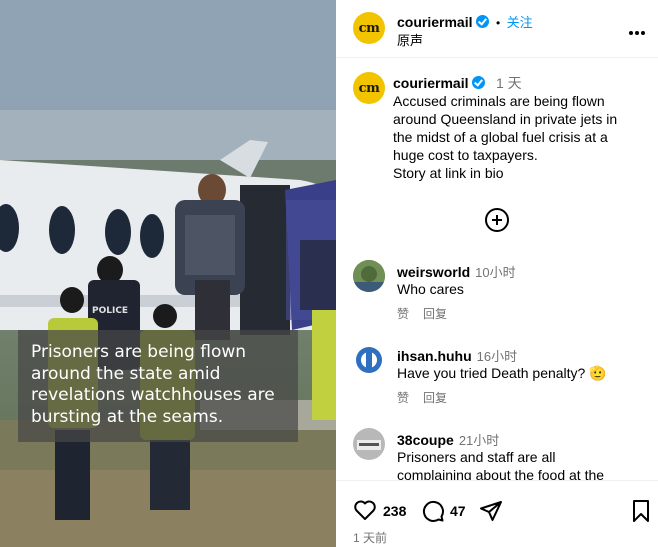  I want to click on overlay-line: Prisoners are being flown, so click(139, 352).